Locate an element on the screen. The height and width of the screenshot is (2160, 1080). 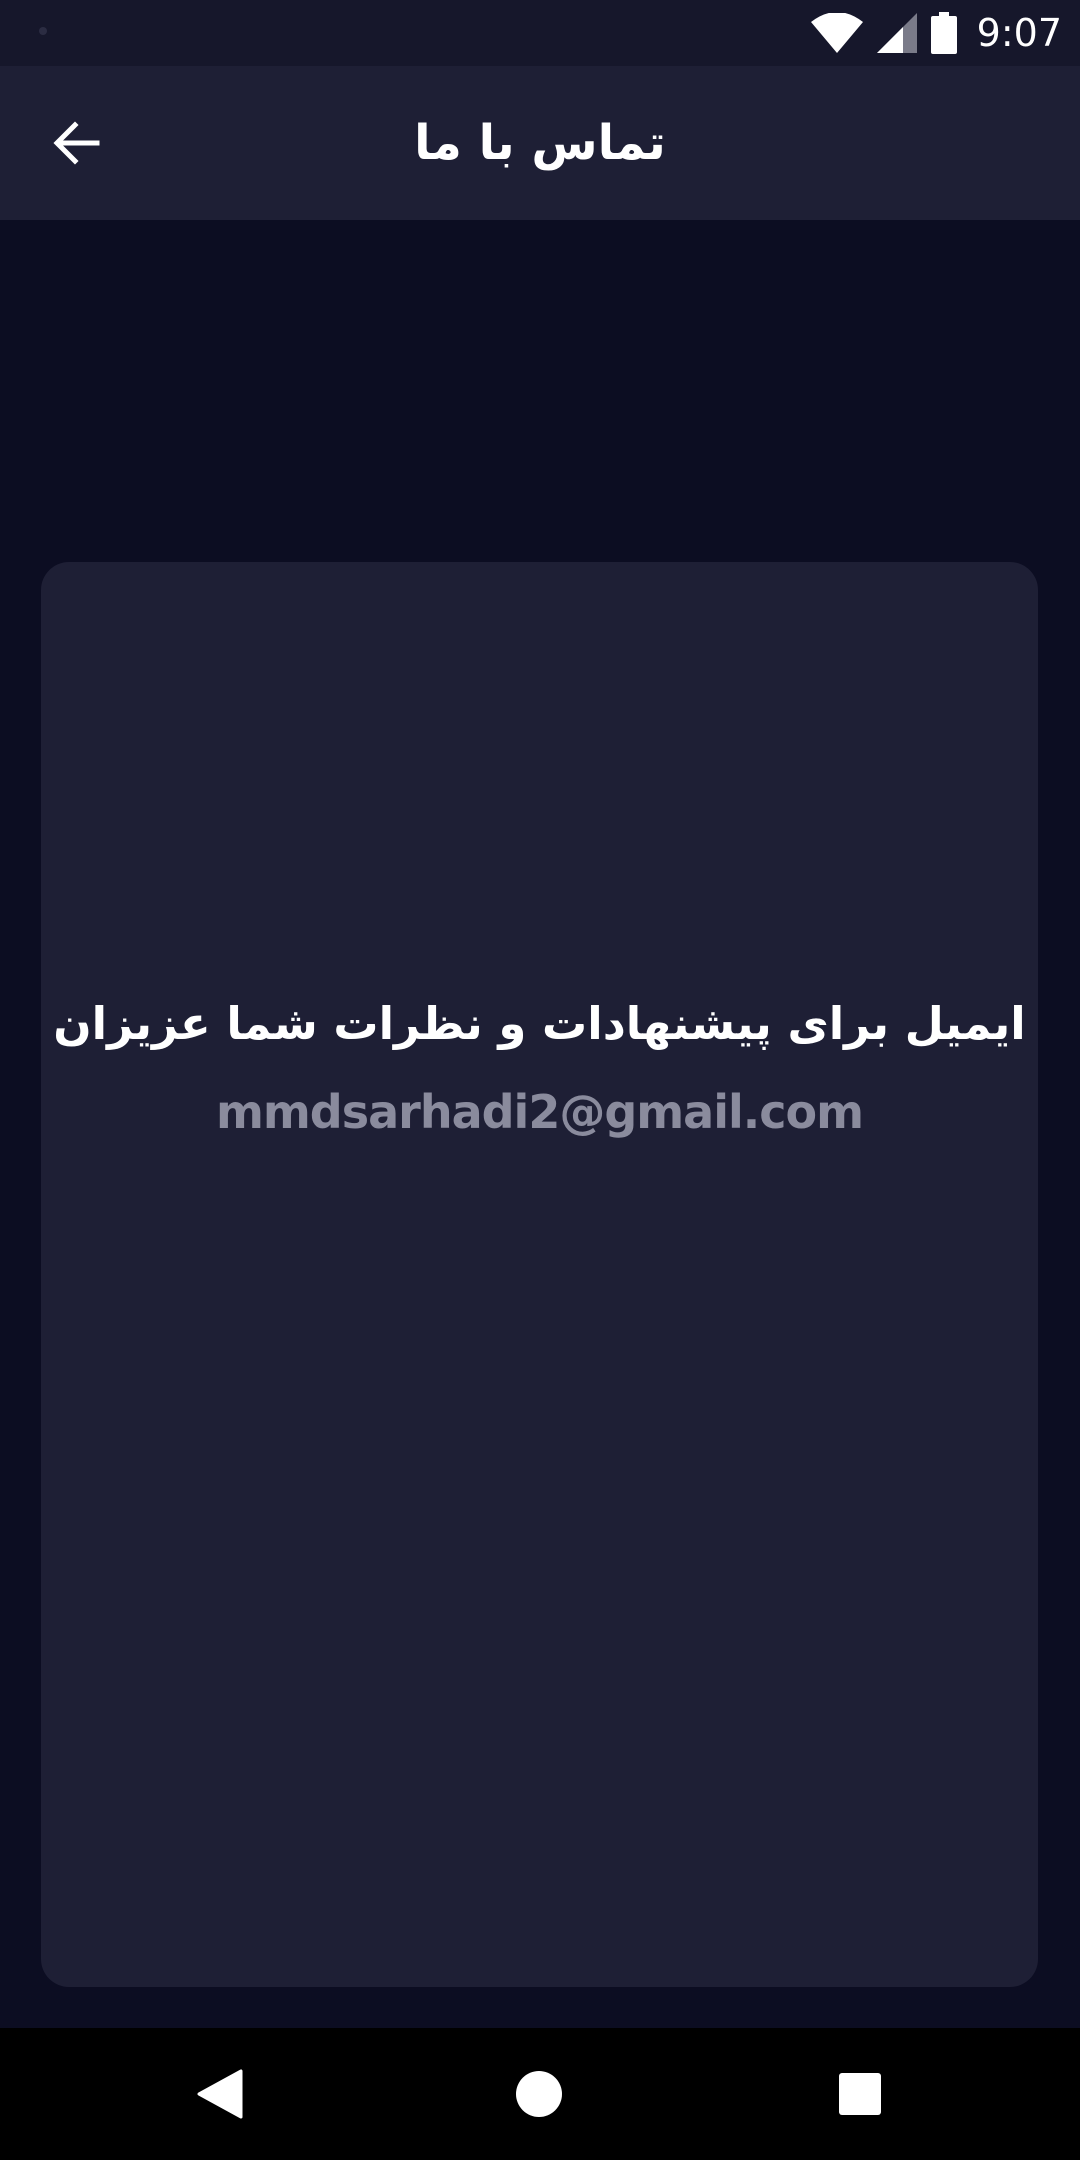
nav-home-button is located at coordinates (539, 2094).